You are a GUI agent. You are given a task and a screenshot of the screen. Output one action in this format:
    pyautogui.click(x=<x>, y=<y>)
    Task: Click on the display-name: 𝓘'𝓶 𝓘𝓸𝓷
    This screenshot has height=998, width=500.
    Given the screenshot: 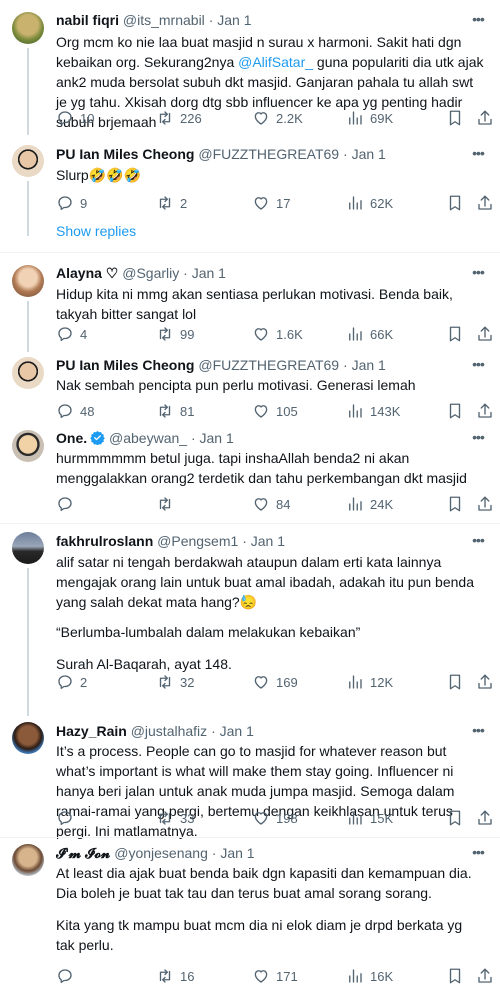 What is the action you would take?
    pyautogui.click(x=83, y=853)
    